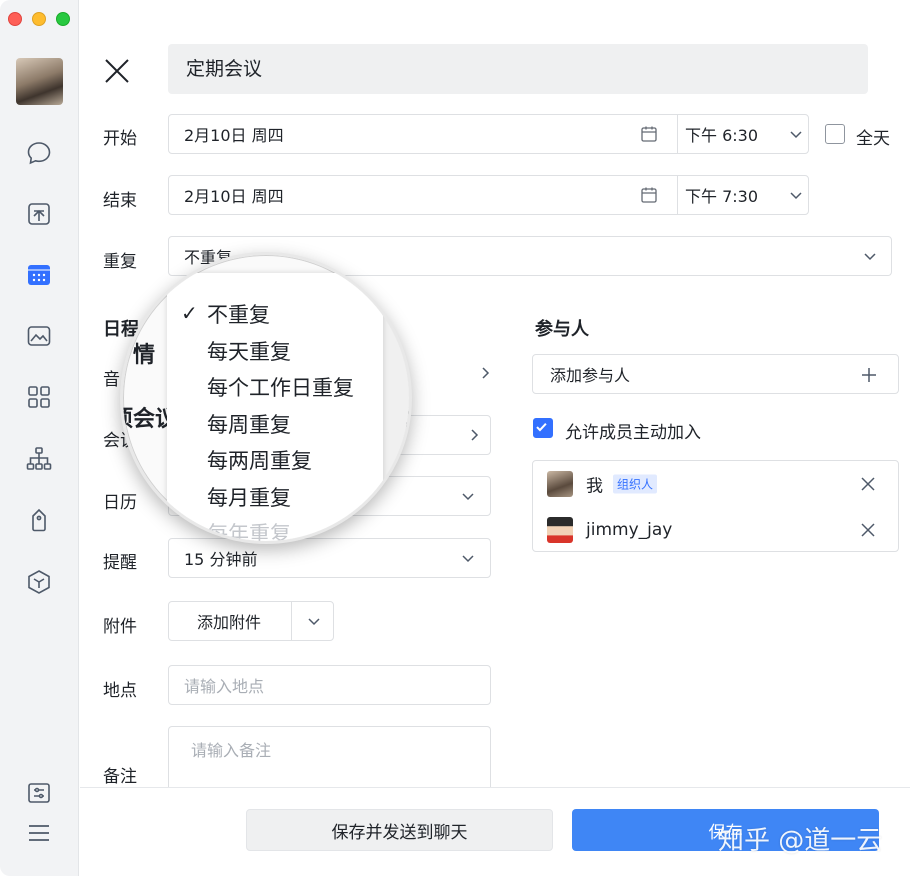  I want to click on add-participant-field: 添加参与人, so click(715, 374).